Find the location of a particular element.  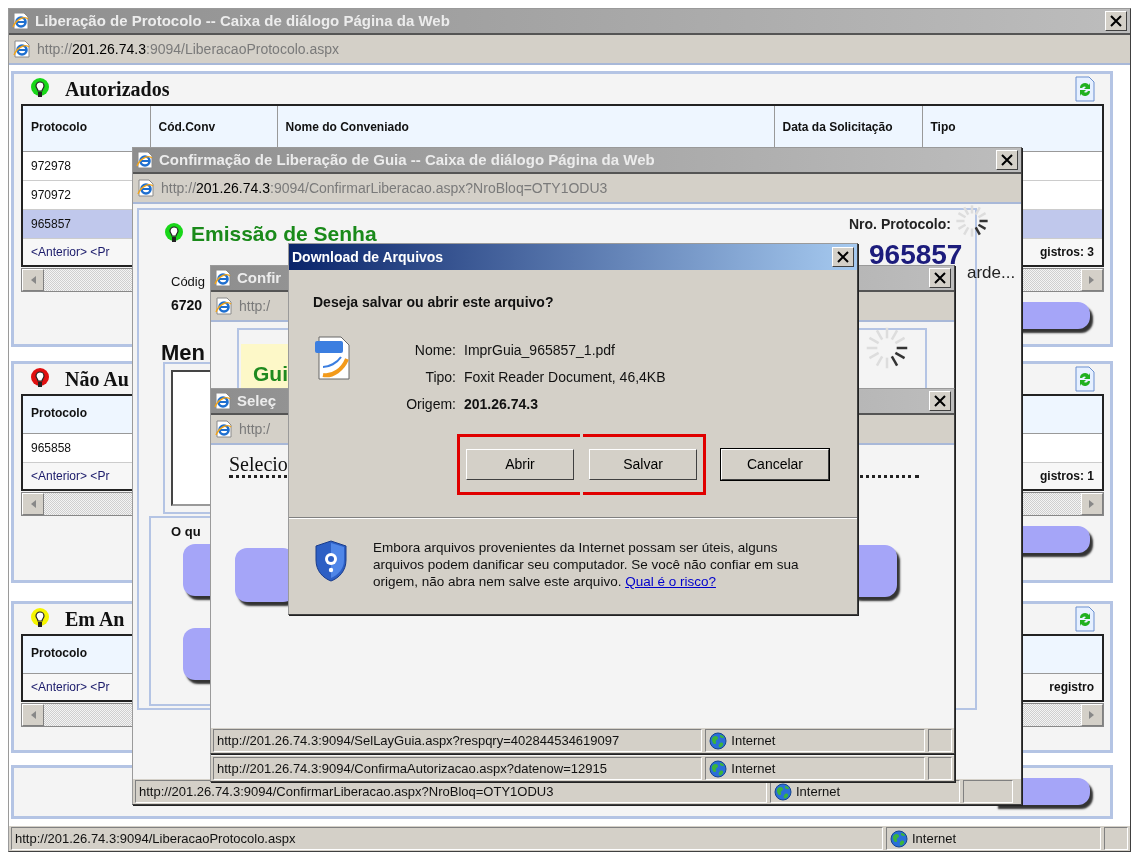

panel-title: Em An is located at coordinates (95, 619).